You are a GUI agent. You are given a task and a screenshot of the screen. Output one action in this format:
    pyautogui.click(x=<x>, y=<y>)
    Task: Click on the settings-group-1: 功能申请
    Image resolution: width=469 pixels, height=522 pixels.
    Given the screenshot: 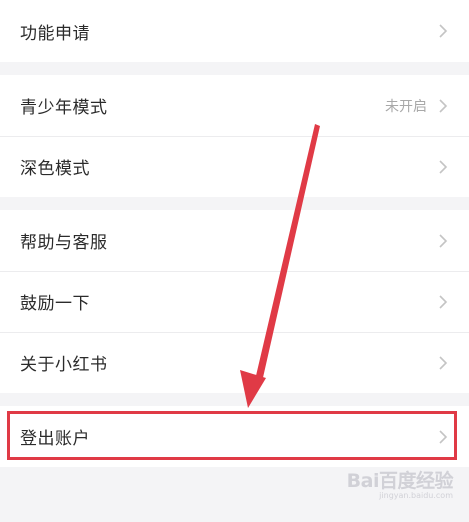 What is the action you would take?
    pyautogui.click(x=234, y=31)
    